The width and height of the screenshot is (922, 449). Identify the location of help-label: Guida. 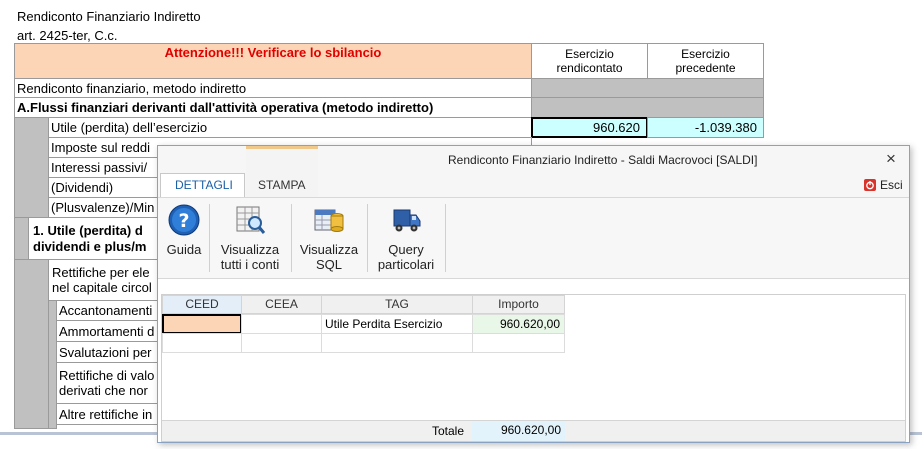
(184, 249).